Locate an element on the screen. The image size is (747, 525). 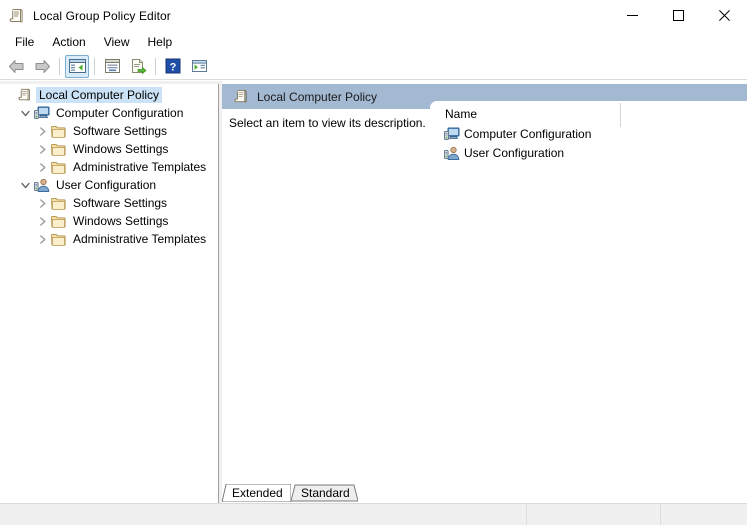
tree-item-computer-configuration: Computer Configuration is located at coordinates (109, 113).